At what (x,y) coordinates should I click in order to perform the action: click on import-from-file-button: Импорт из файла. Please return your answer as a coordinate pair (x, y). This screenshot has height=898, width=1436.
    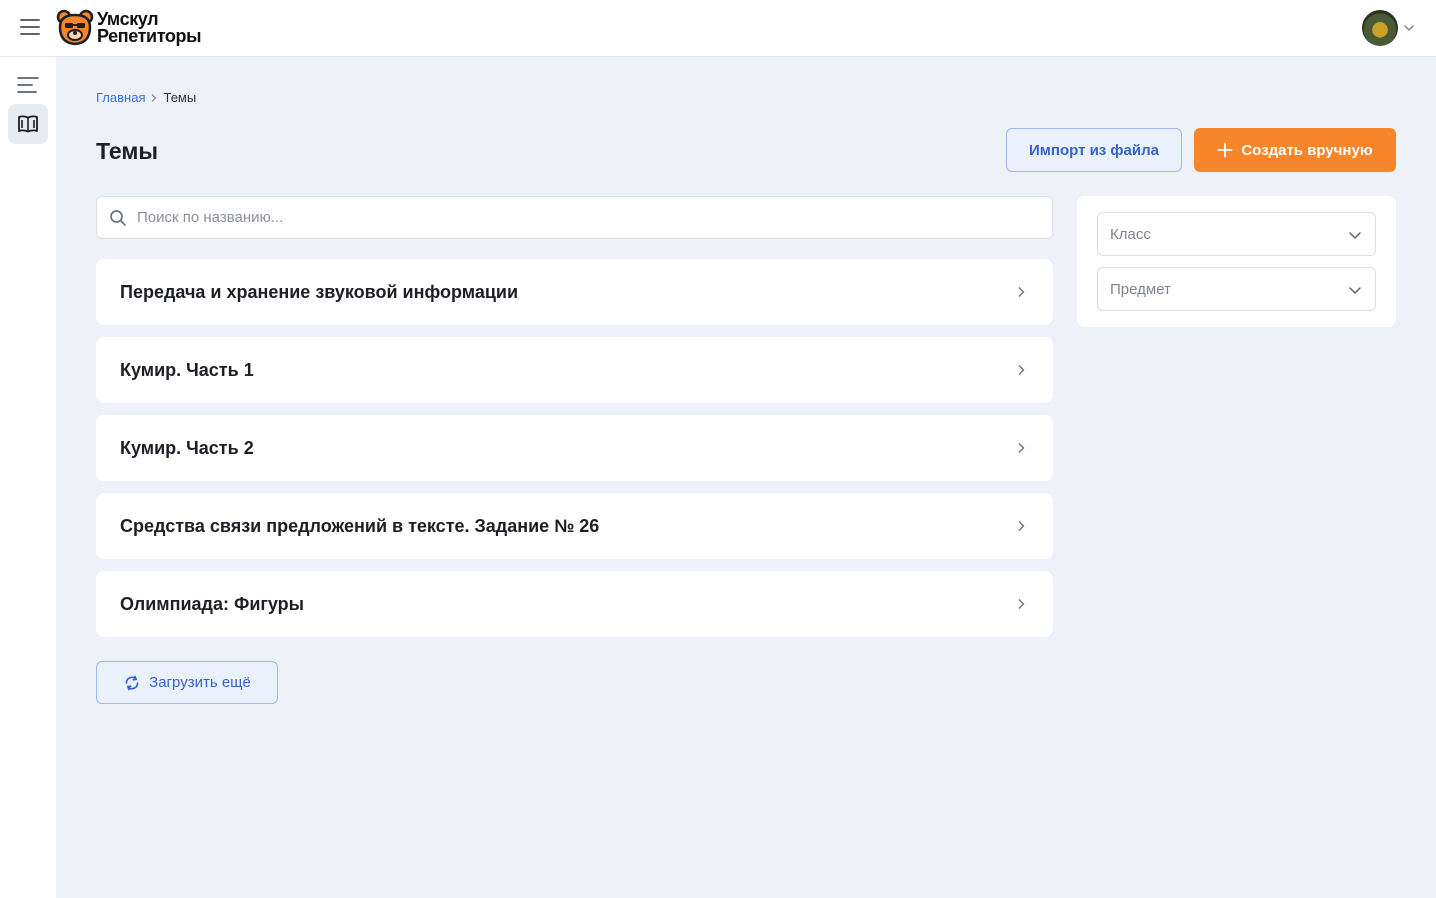
    Looking at the image, I should click on (1094, 150).